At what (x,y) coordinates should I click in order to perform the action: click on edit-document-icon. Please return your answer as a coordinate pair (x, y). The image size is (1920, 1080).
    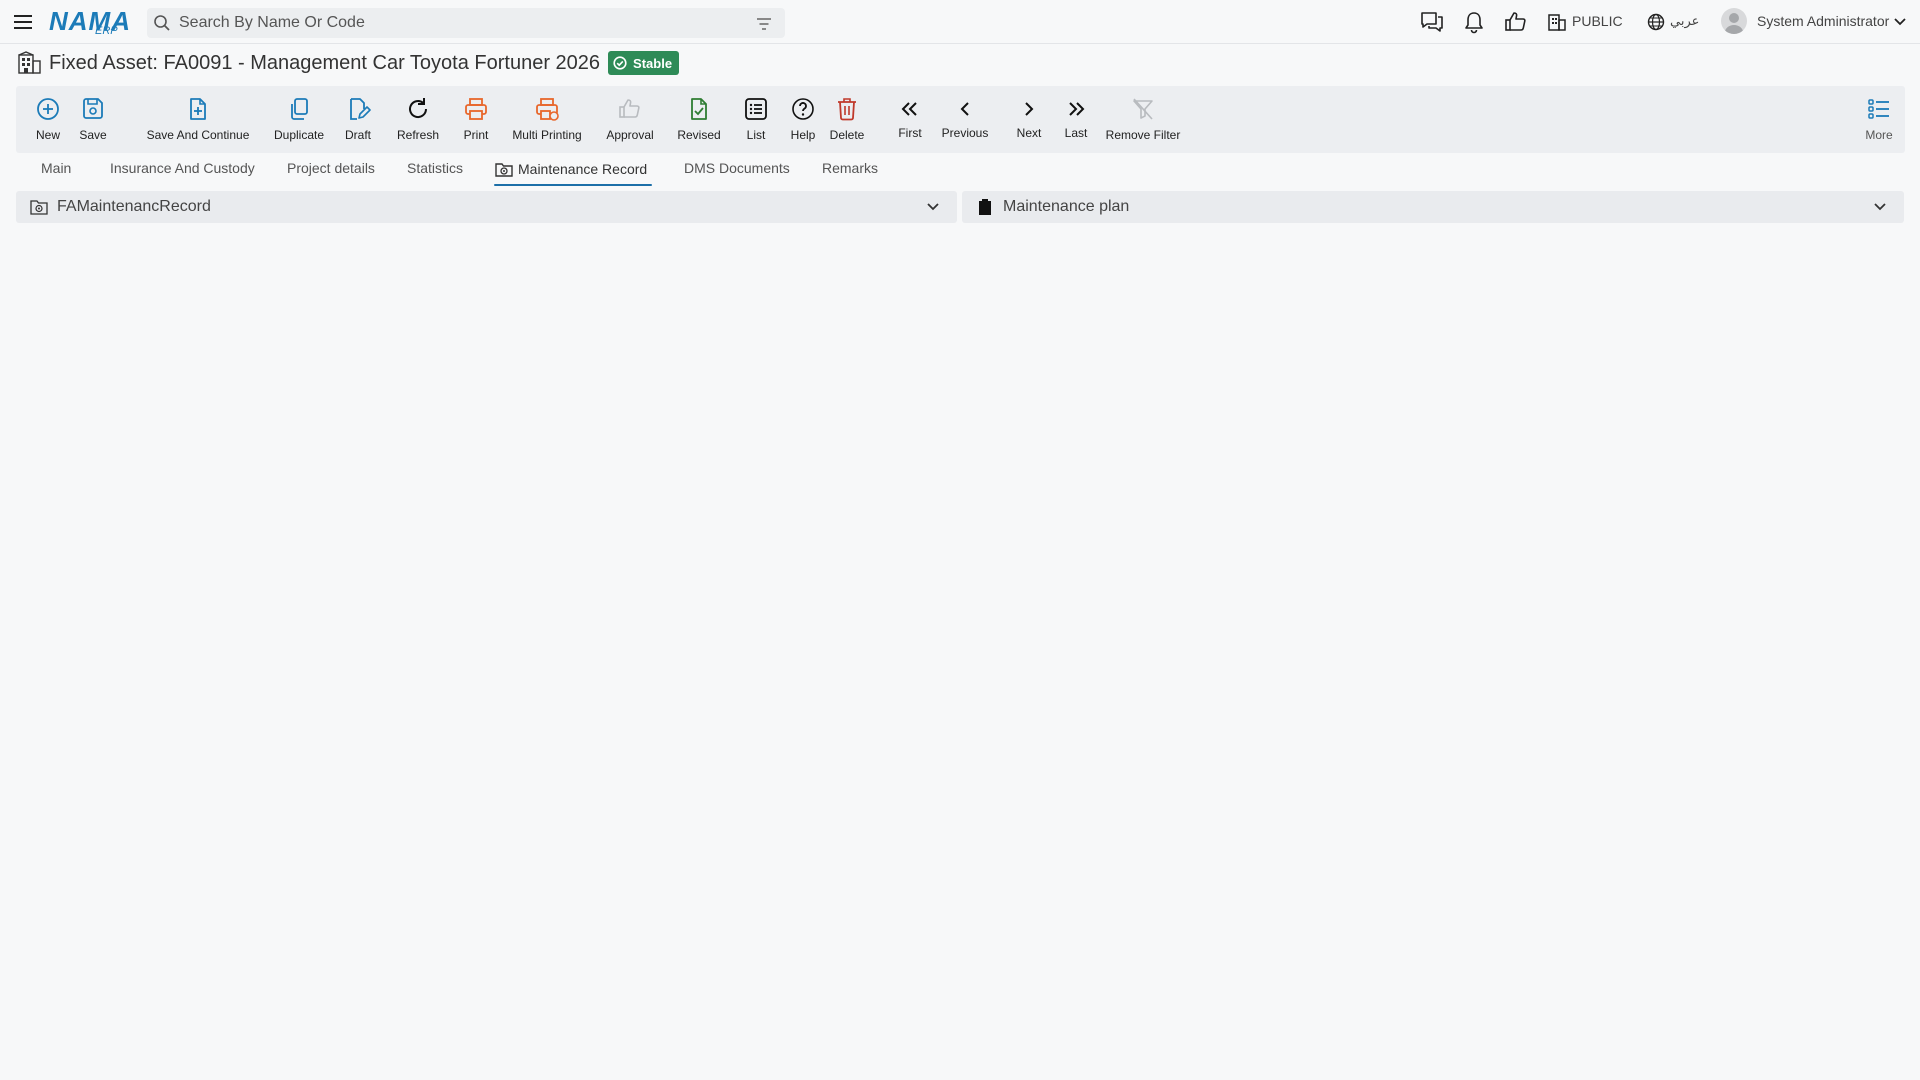
    Looking at the image, I should click on (360, 109).